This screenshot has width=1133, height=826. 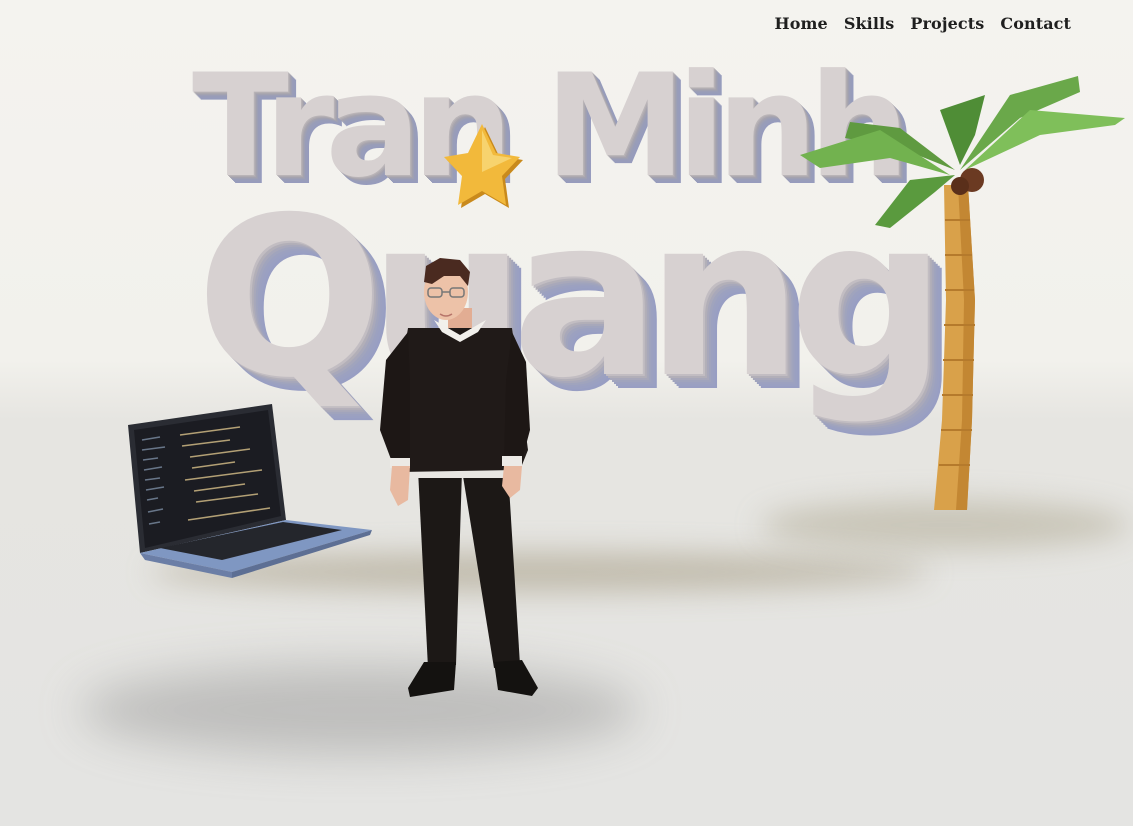 I want to click on avatar, so click(x=459, y=477).